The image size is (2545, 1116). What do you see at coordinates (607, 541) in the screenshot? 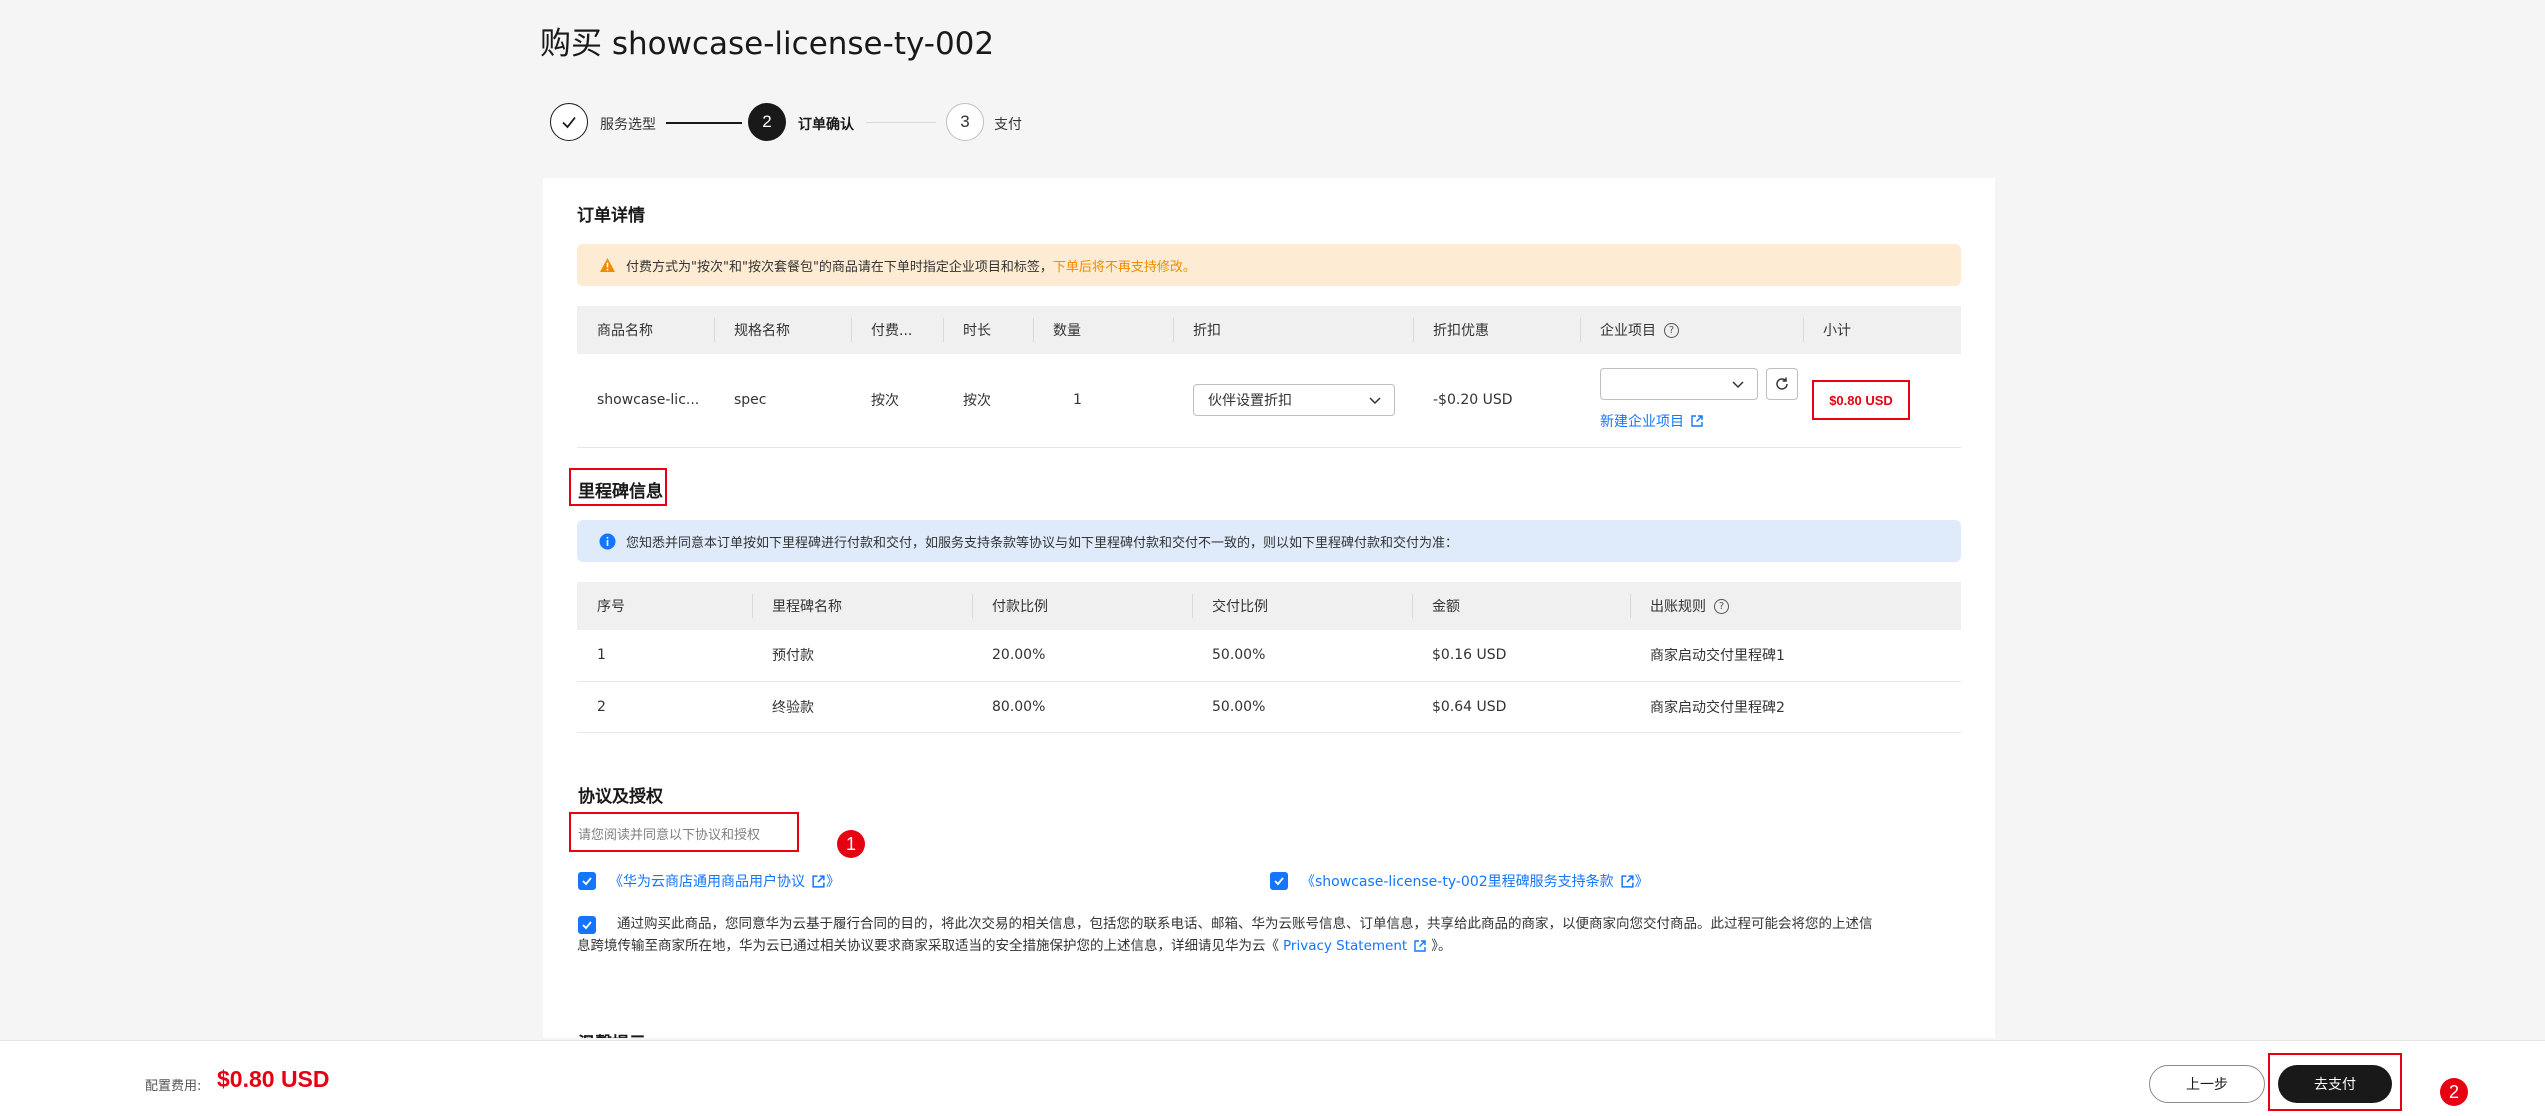
I see `info-icon` at bounding box center [607, 541].